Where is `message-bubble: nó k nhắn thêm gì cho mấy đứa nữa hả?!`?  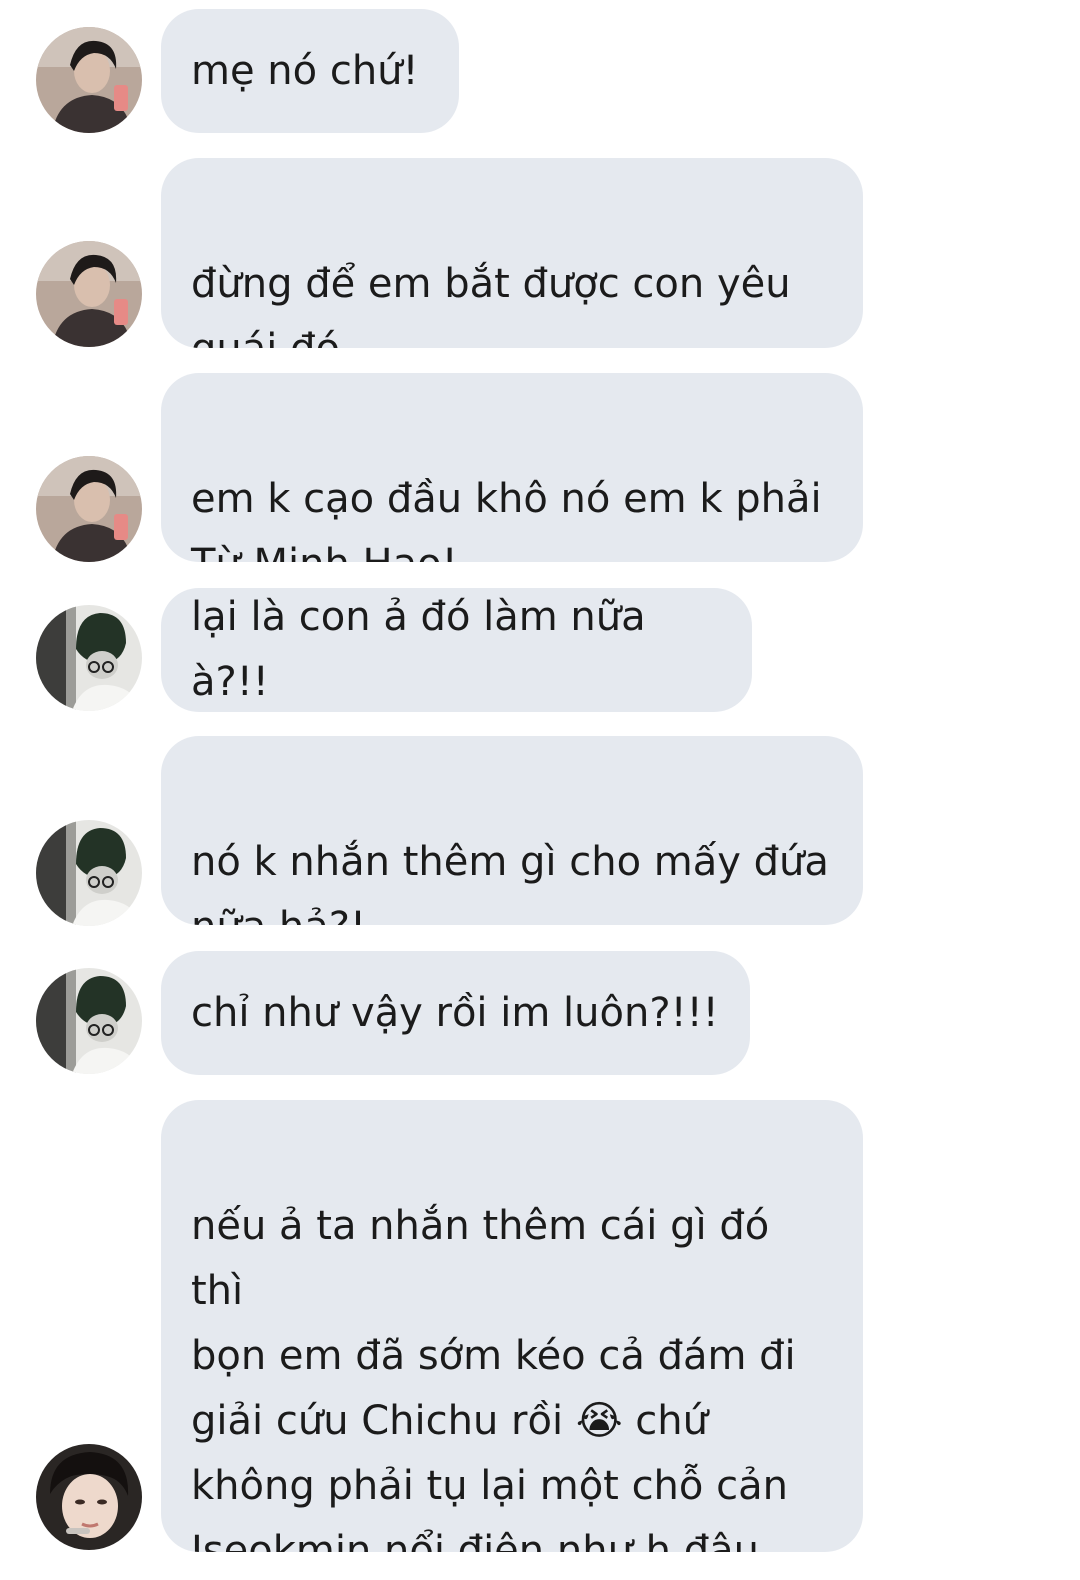 message-bubble: nó k nhắn thêm gì cho mấy đứa nữa hả?! is located at coordinates (512, 830).